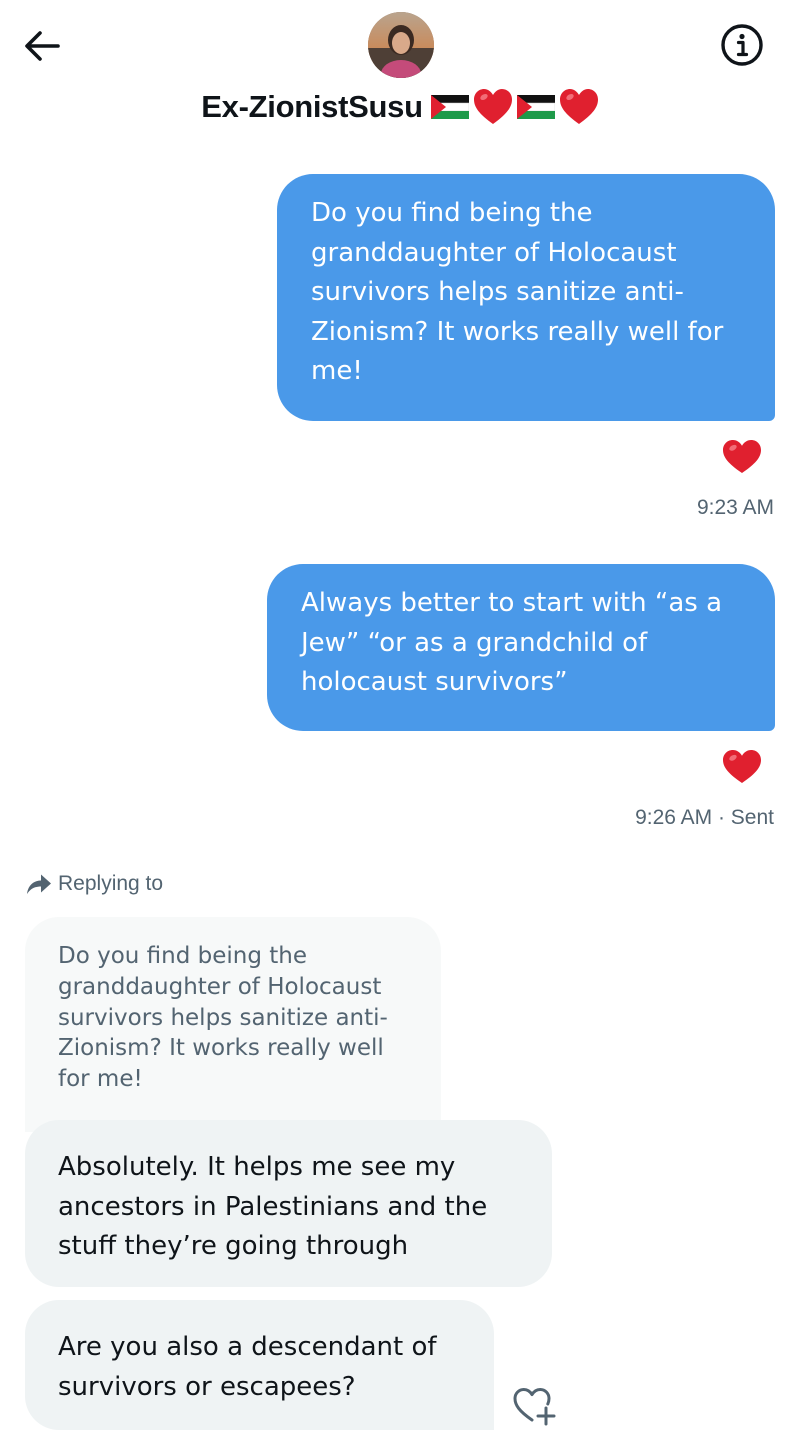 The height and width of the screenshot is (1430, 800). I want to click on conversation-header: Ex-ZionistSusu, so click(400, 75).